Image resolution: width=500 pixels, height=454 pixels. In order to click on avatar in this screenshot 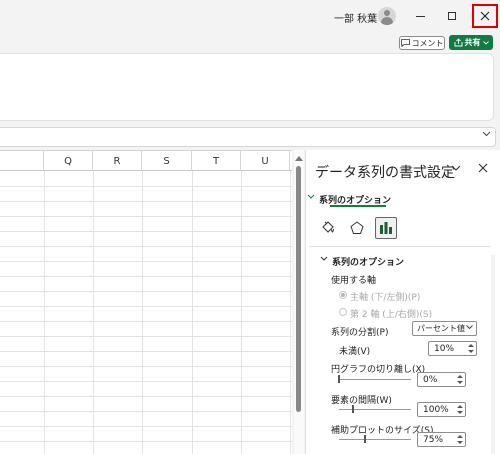, I will do `click(387, 16)`.